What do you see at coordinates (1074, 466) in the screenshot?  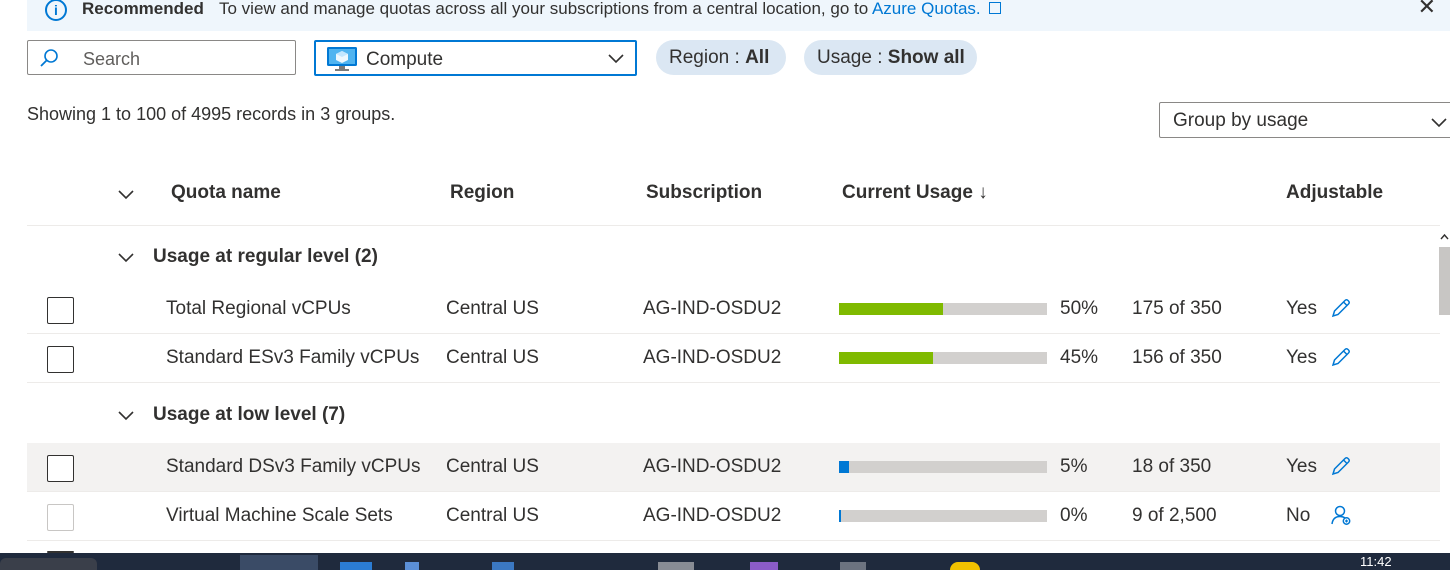 I see `usage-percent: 5%` at bounding box center [1074, 466].